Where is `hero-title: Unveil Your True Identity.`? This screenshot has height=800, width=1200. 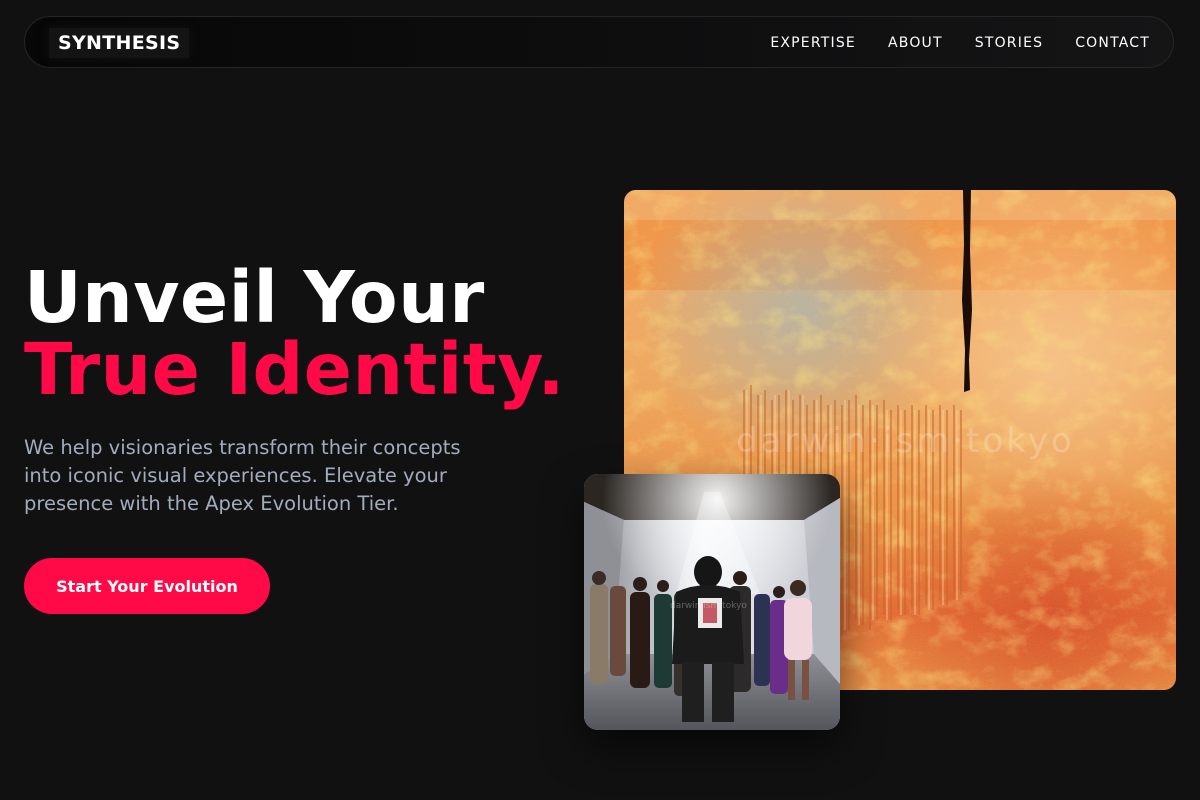 hero-title: Unveil Your True Identity. is located at coordinates (294, 334).